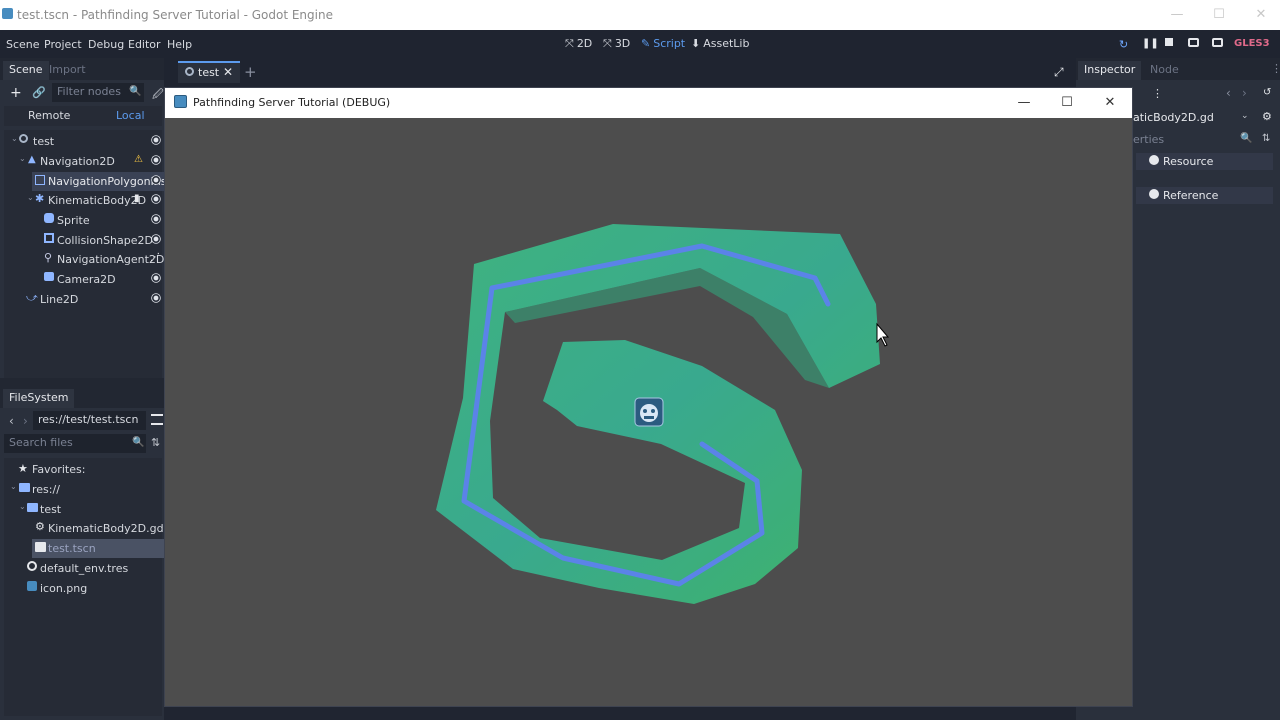 The height and width of the screenshot is (720, 1280). Describe the element at coordinates (157, 419) in the screenshot. I see `split-mode-icon` at that location.